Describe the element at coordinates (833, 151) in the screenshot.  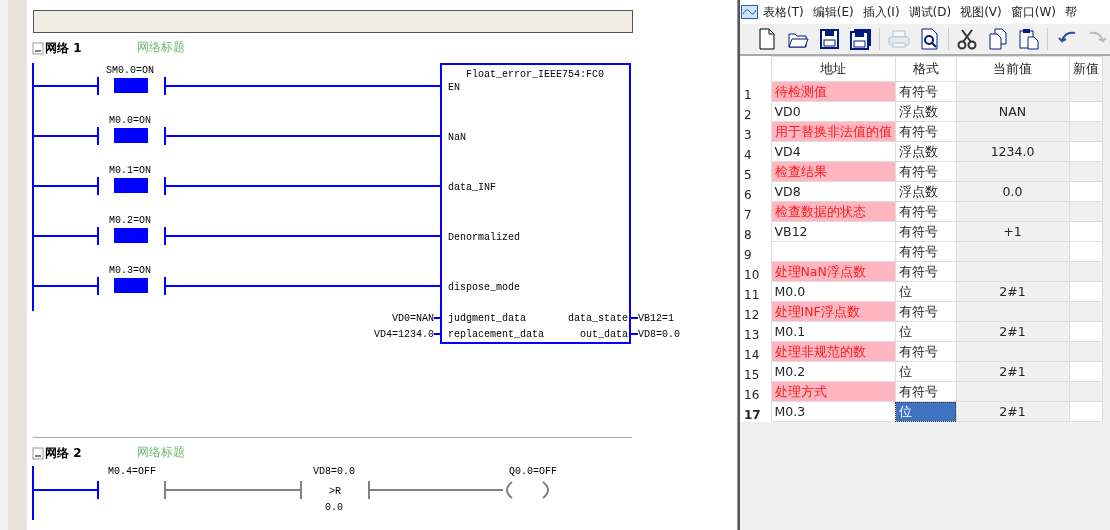
I see `address-cell: VD4` at that location.